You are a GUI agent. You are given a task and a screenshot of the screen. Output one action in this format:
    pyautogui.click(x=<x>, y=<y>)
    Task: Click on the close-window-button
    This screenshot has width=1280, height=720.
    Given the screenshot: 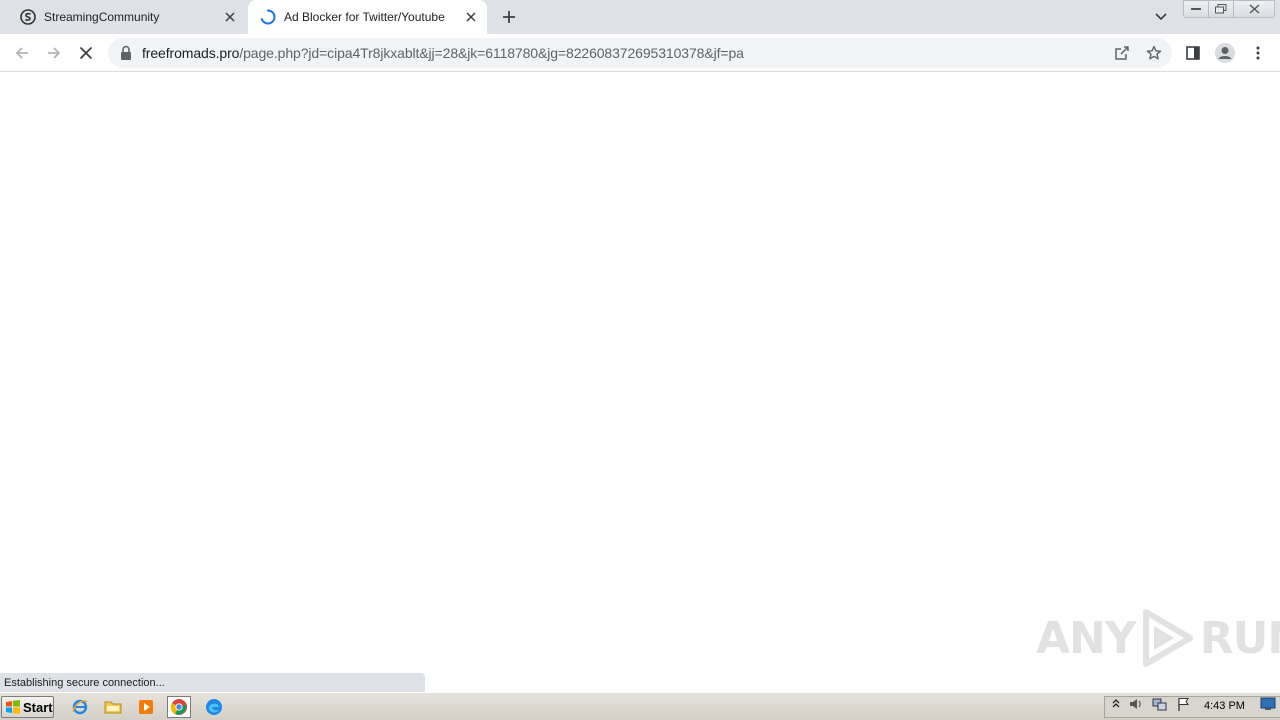 What is the action you would take?
    pyautogui.click(x=1254, y=9)
    